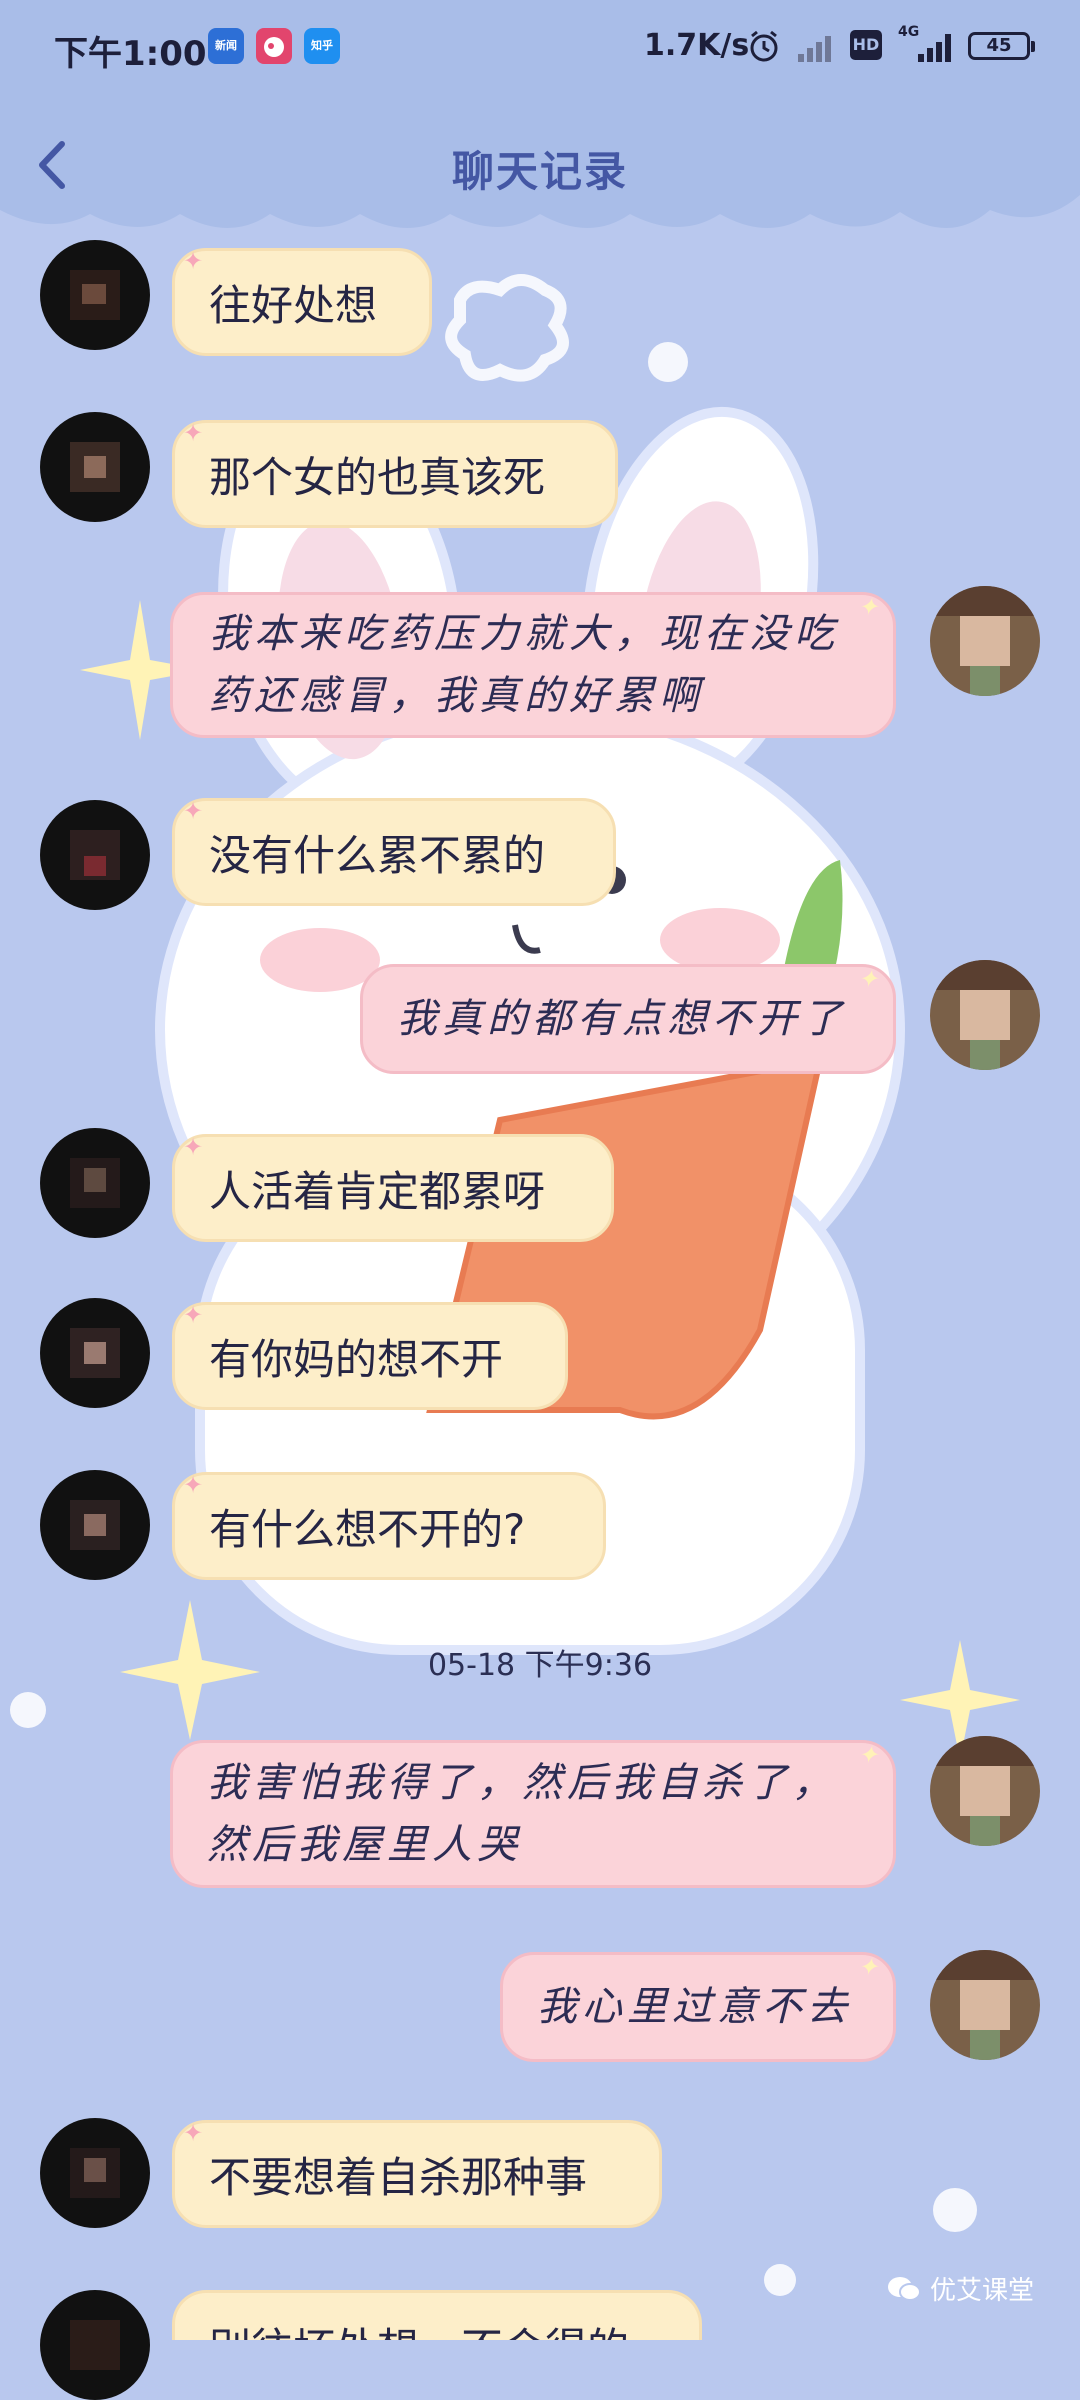  What do you see at coordinates (419, 2327) in the screenshot?
I see `message-text: 别往坏处想，不会得的` at bounding box center [419, 2327].